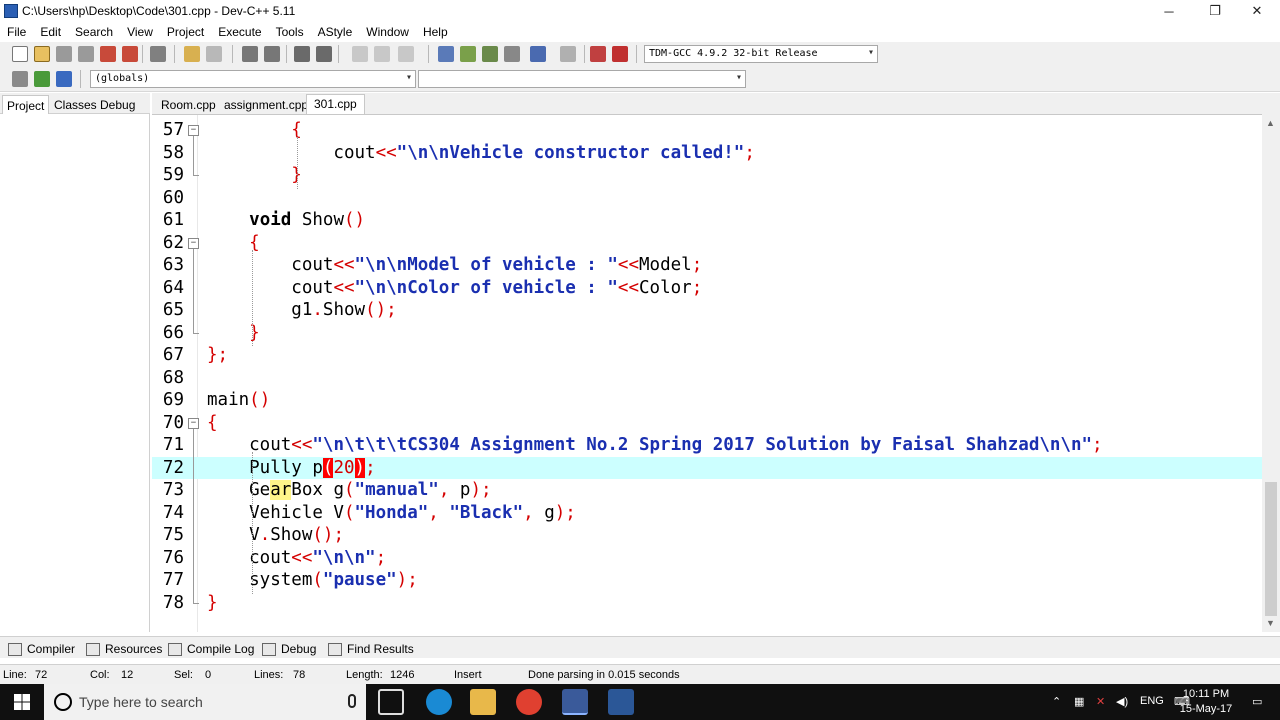 The height and width of the screenshot is (720, 1280). What do you see at coordinates (707, 378) in the screenshot?
I see `code-line: 68` at bounding box center [707, 378].